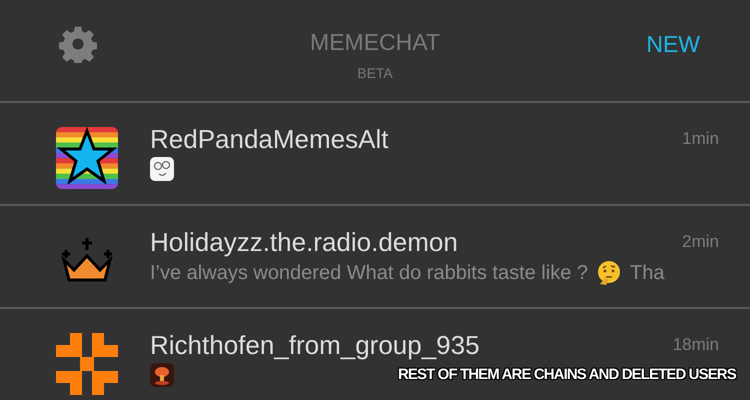  I want to click on meme-face-icon, so click(162, 168).